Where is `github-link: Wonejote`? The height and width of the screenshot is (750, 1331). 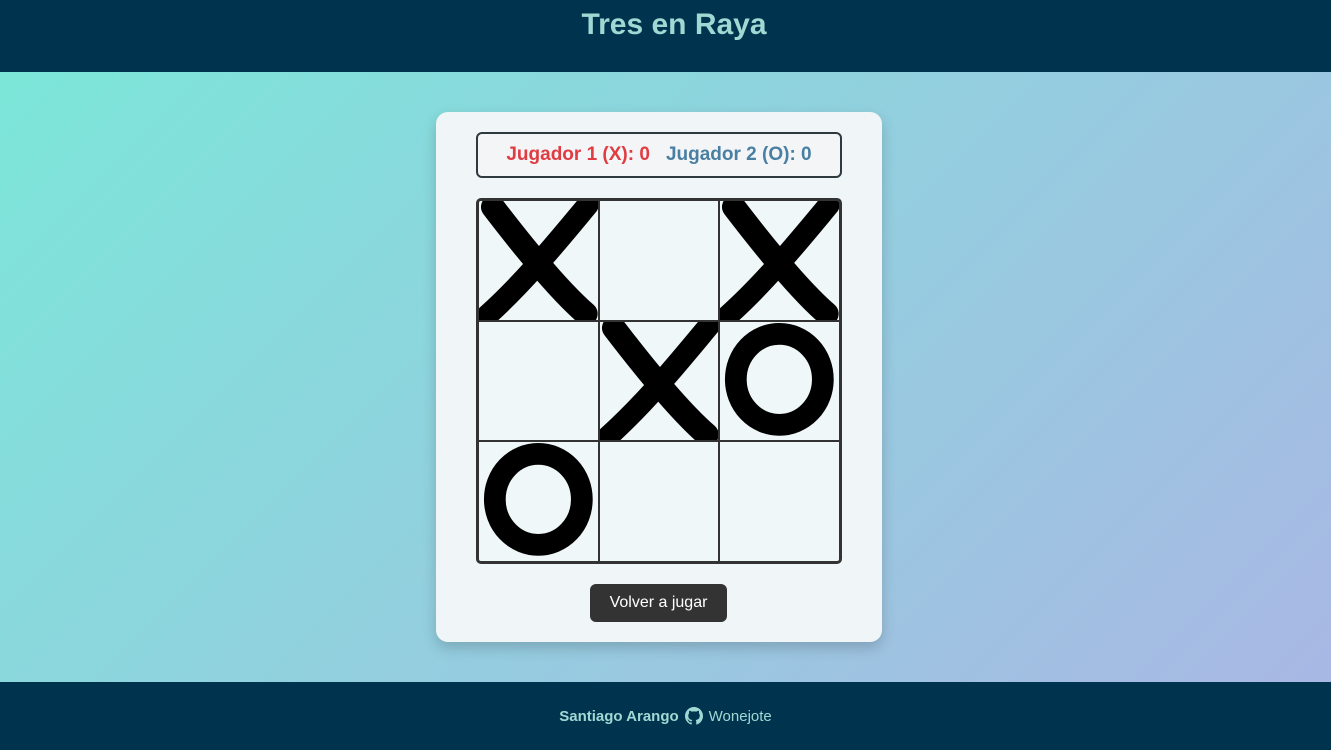 github-link: Wonejote is located at coordinates (740, 716).